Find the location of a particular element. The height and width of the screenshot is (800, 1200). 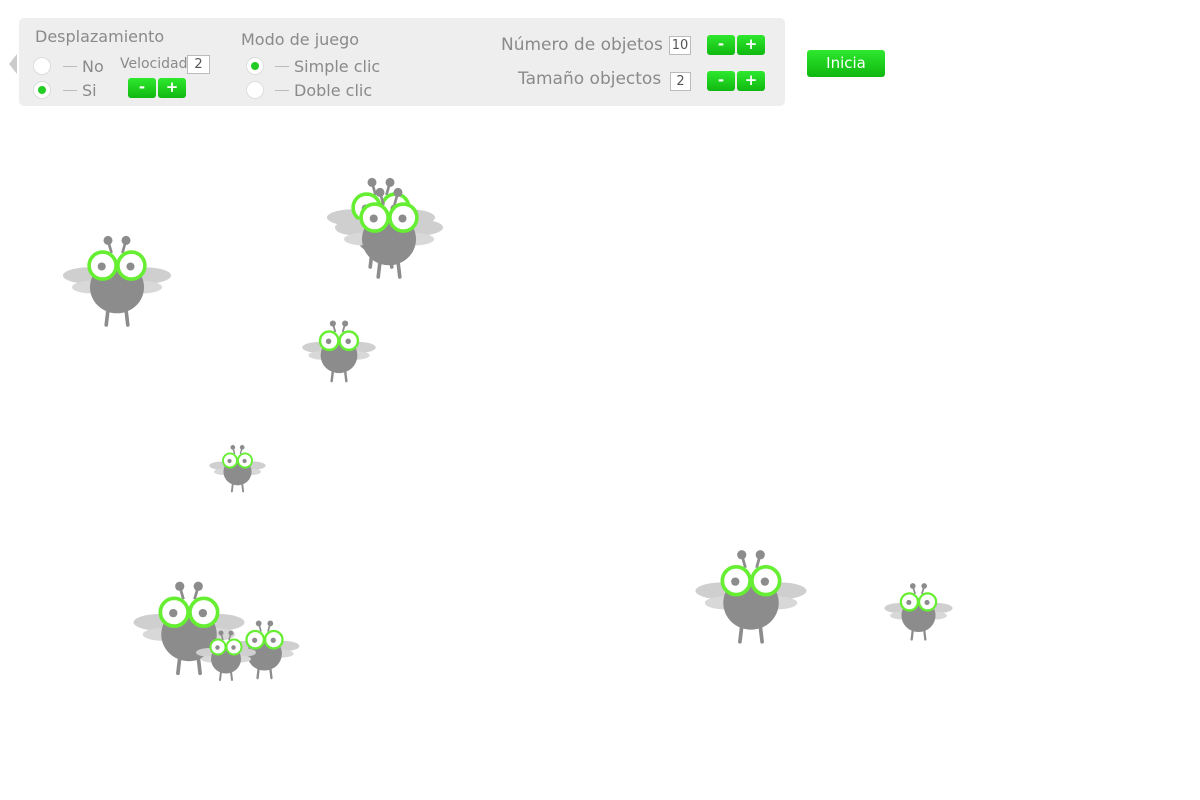

object-size-label: Tamaño objectos is located at coordinates (590, 79).